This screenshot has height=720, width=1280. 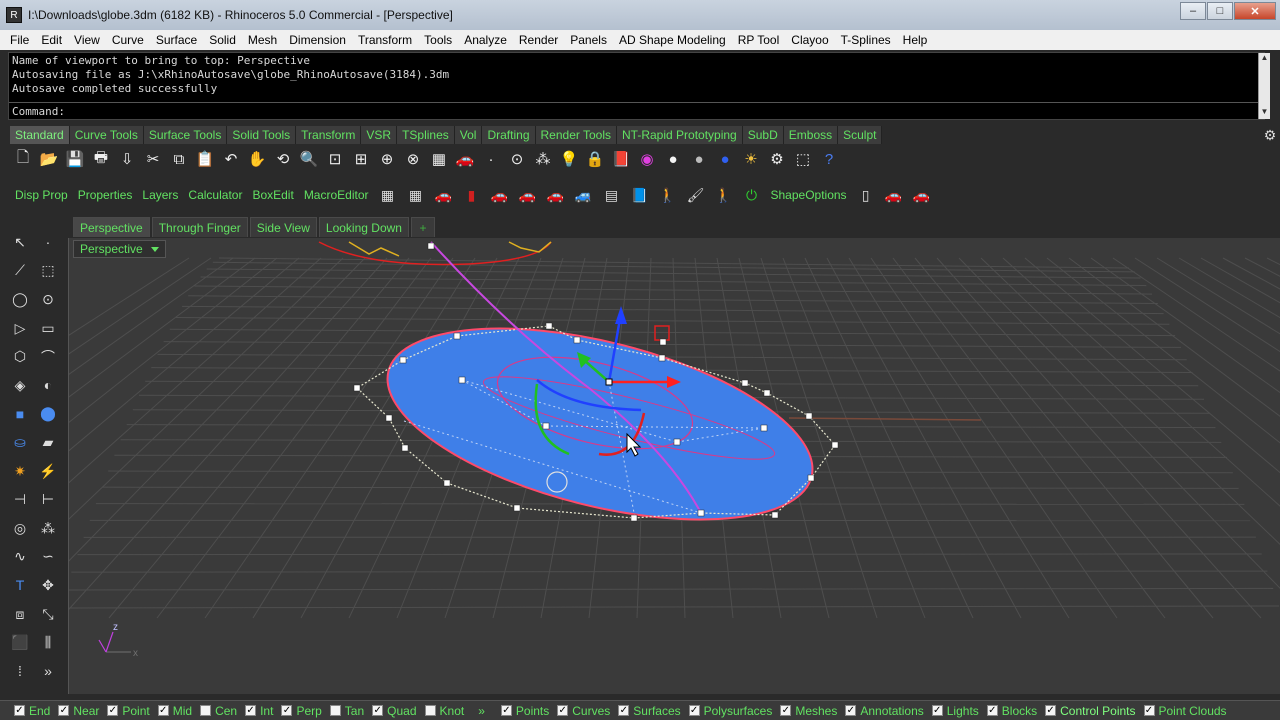 I want to click on layer-point-icon: ⁂, so click(x=543, y=159).